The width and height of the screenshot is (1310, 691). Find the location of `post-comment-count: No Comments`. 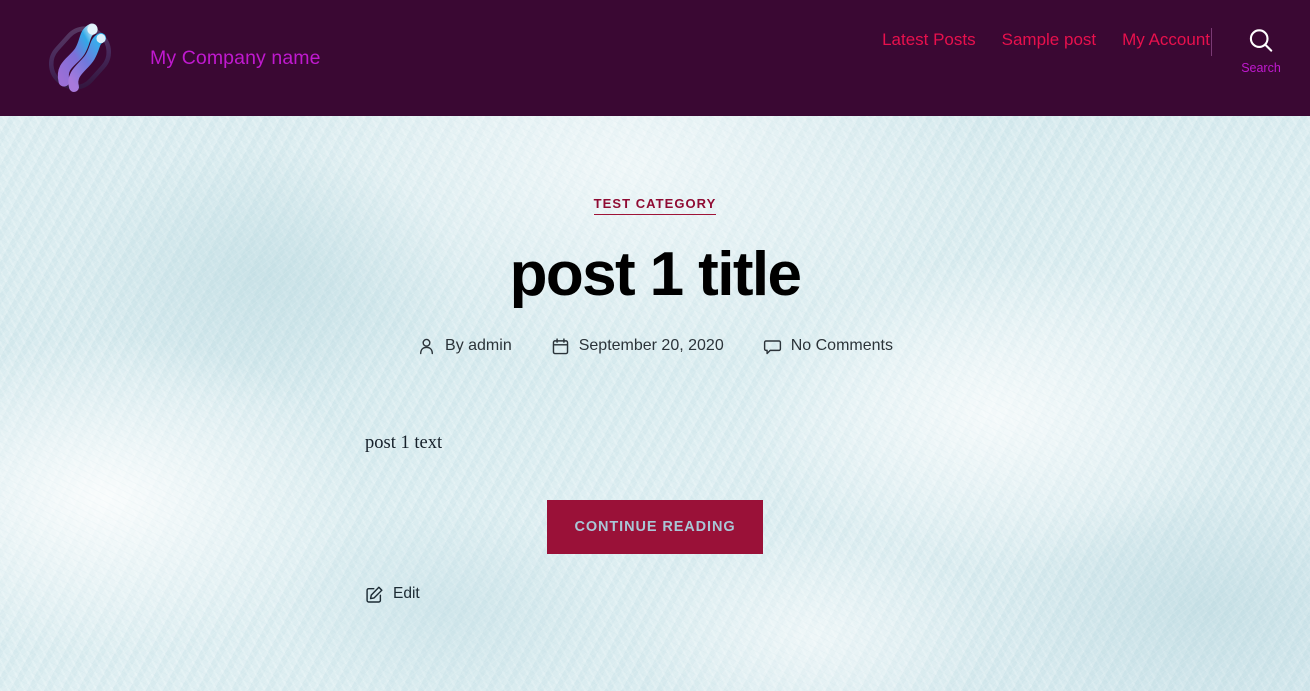

post-comment-count: No Comments is located at coordinates (841, 346).